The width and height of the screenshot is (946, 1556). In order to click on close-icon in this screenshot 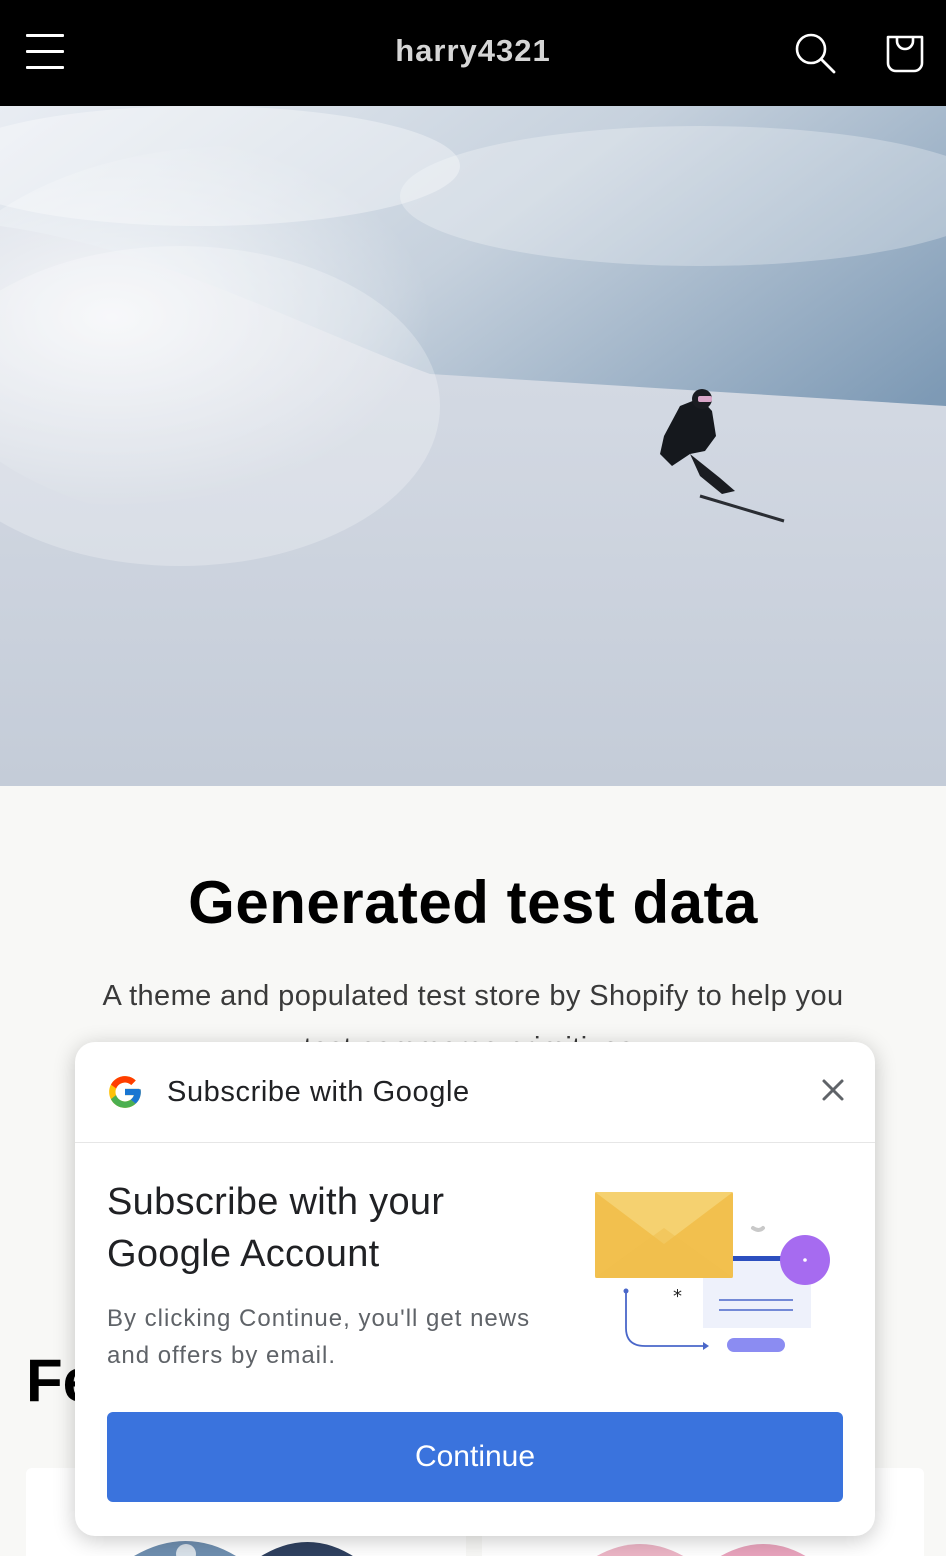, I will do `click(833, 1090)`.